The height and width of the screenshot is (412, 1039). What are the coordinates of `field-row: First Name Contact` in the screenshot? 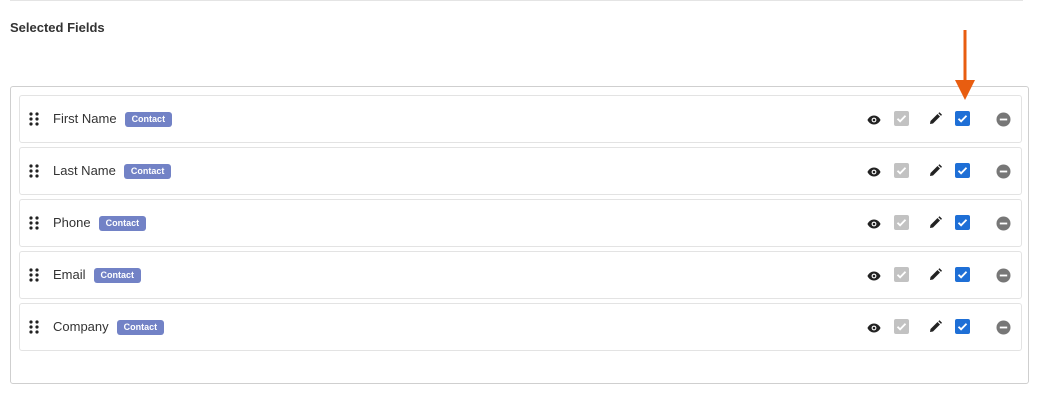 It's located at (520, 119).